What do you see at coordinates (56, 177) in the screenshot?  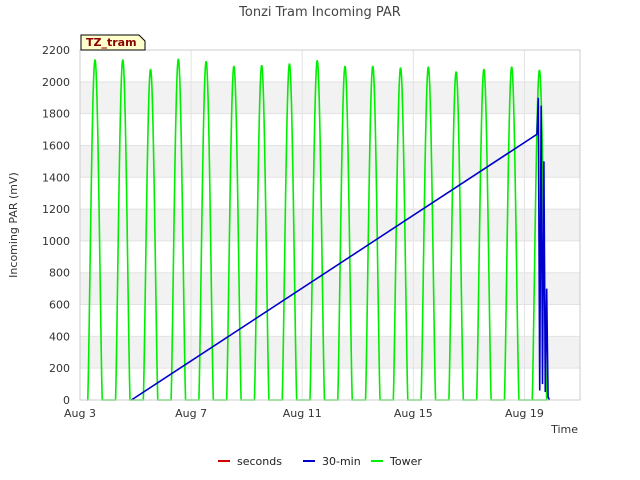 I see `y-tick-label: 1400` at bounding box center [56, 177].